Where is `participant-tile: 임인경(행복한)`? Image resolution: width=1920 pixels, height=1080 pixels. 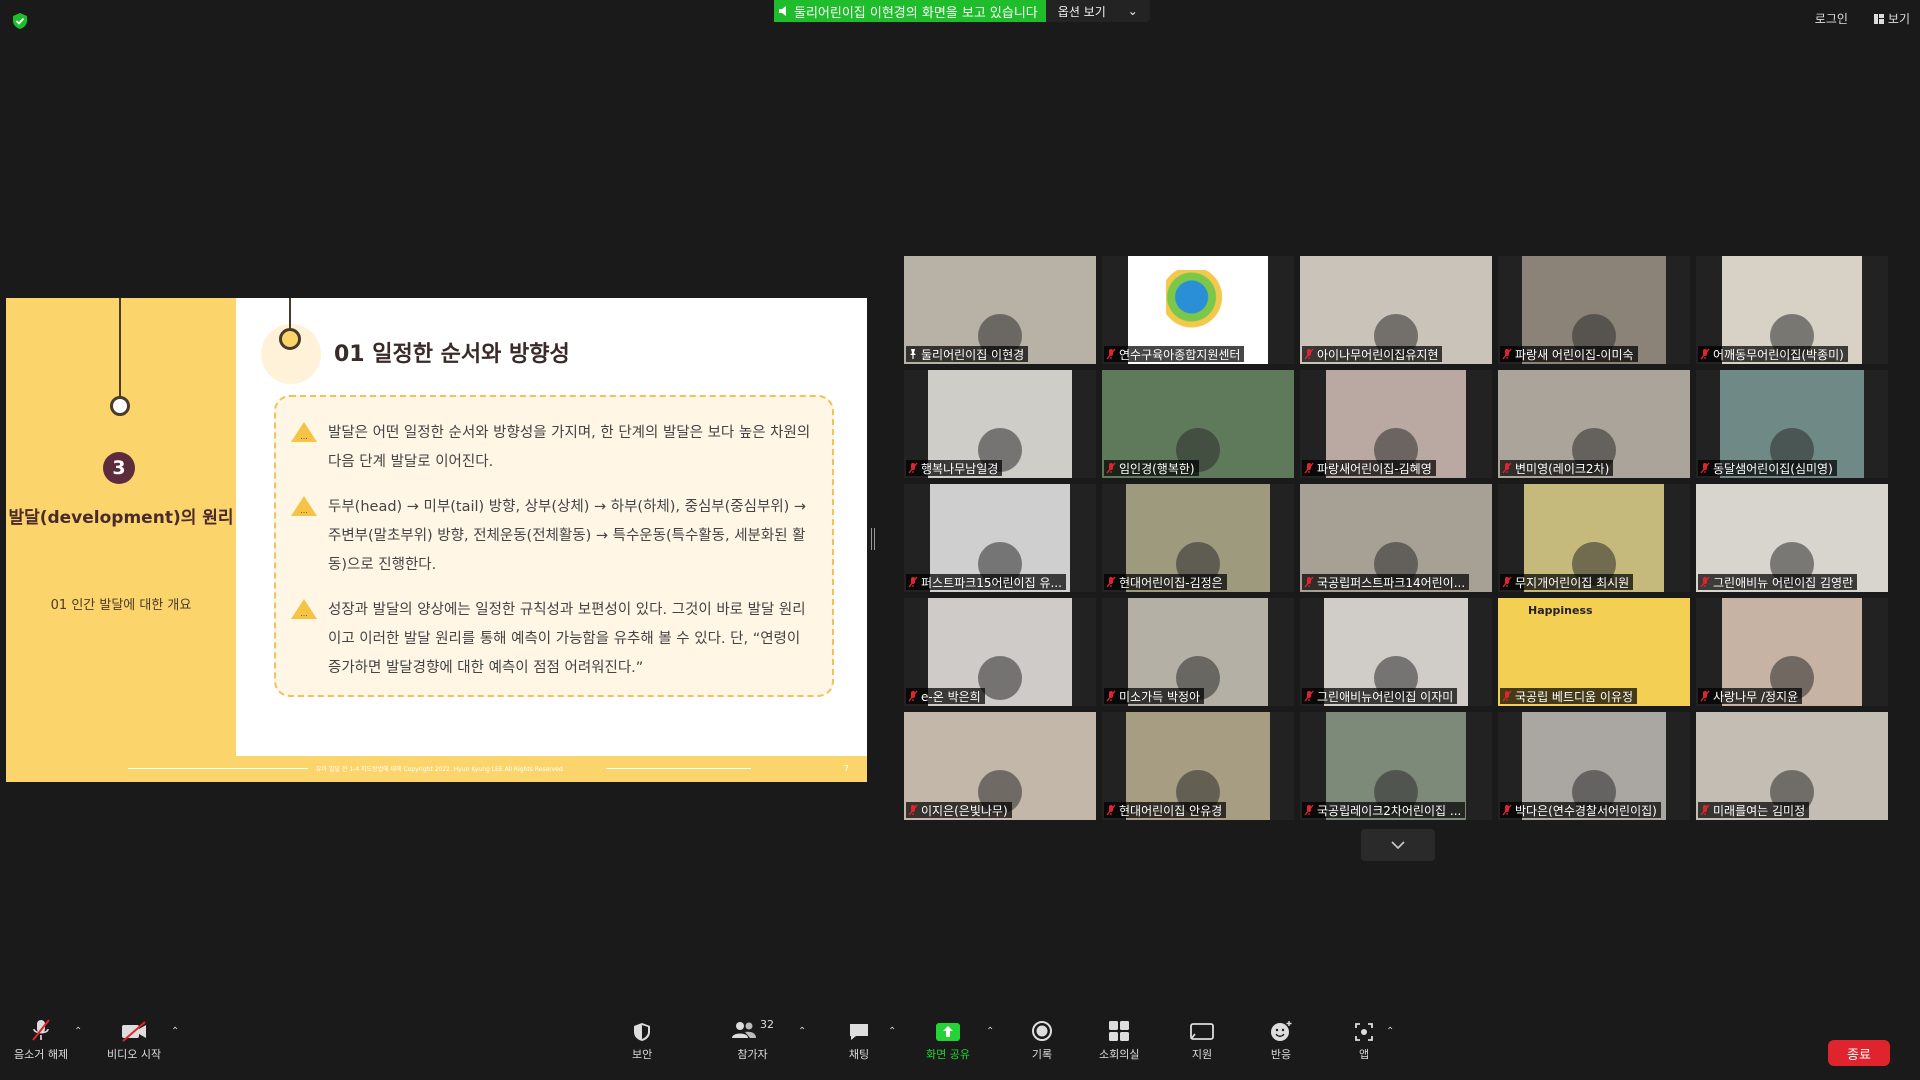
participant-tile: 임인경(행복한) is located at coordinates (1198, 424).